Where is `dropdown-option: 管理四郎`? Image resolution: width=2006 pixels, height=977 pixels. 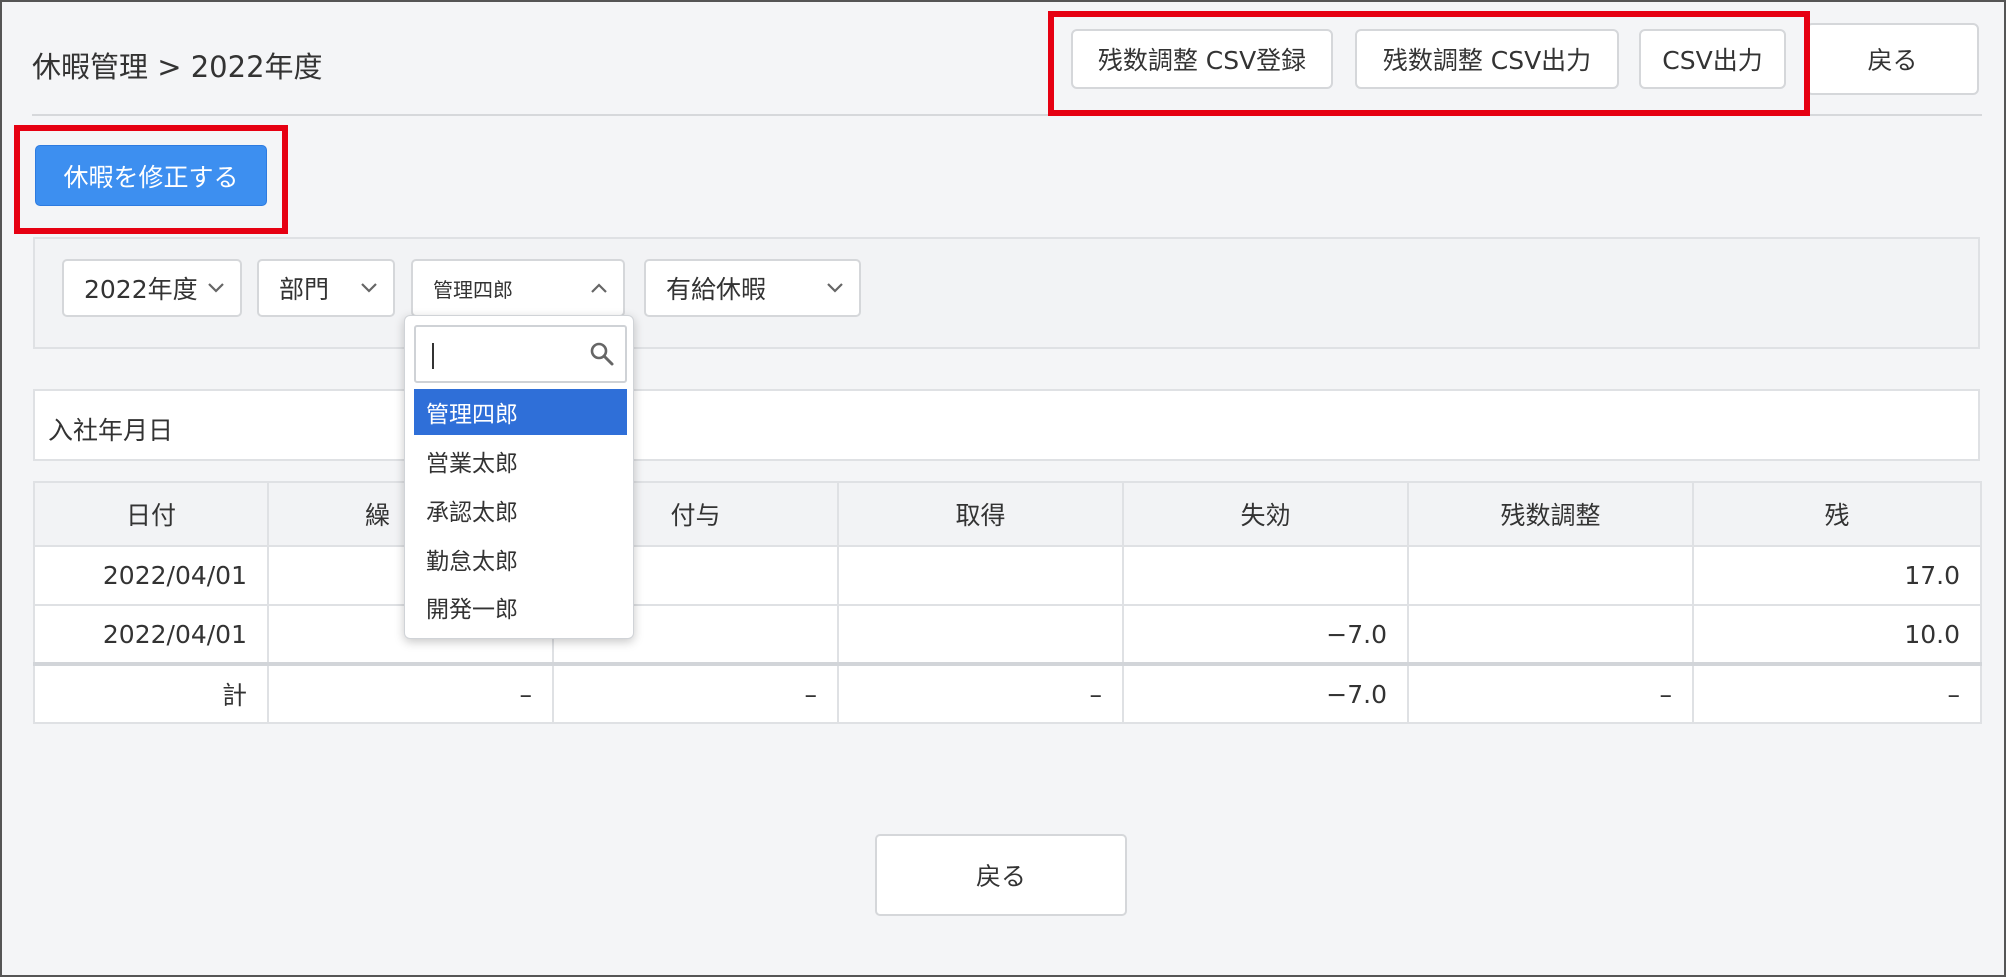 dropdown-option: 管理四郎 is located at coordinates (520, 412).